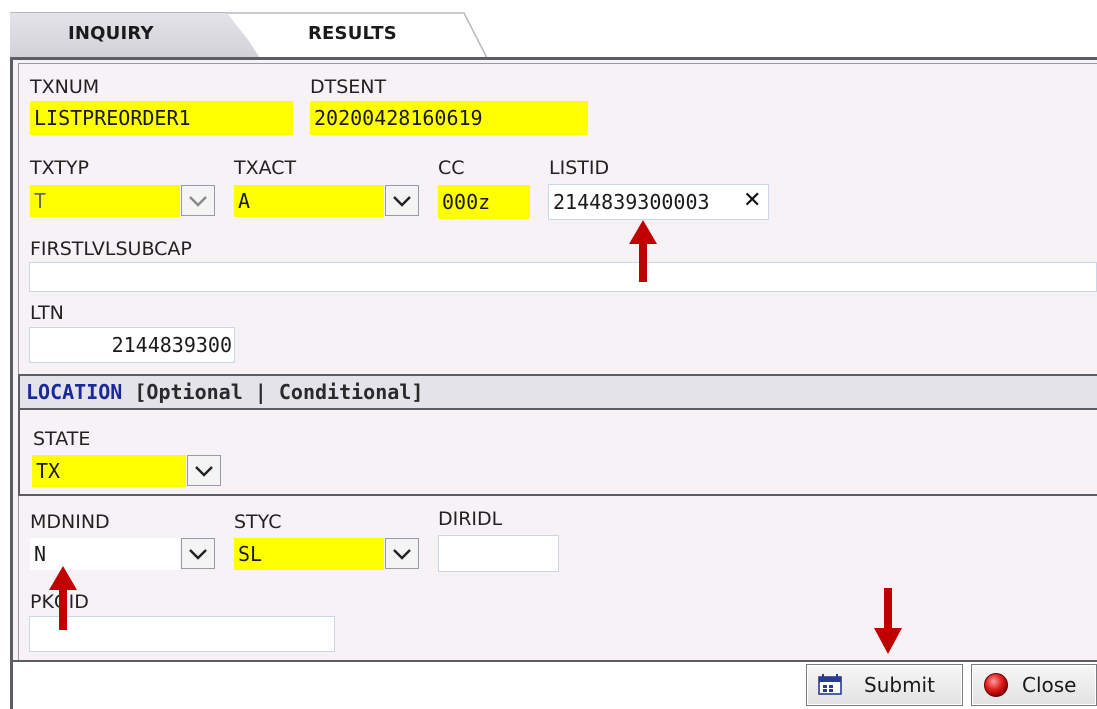  Describe the element at coordinates (484, 202) in the screenshot. I see `cc-field: 000z` at that location.